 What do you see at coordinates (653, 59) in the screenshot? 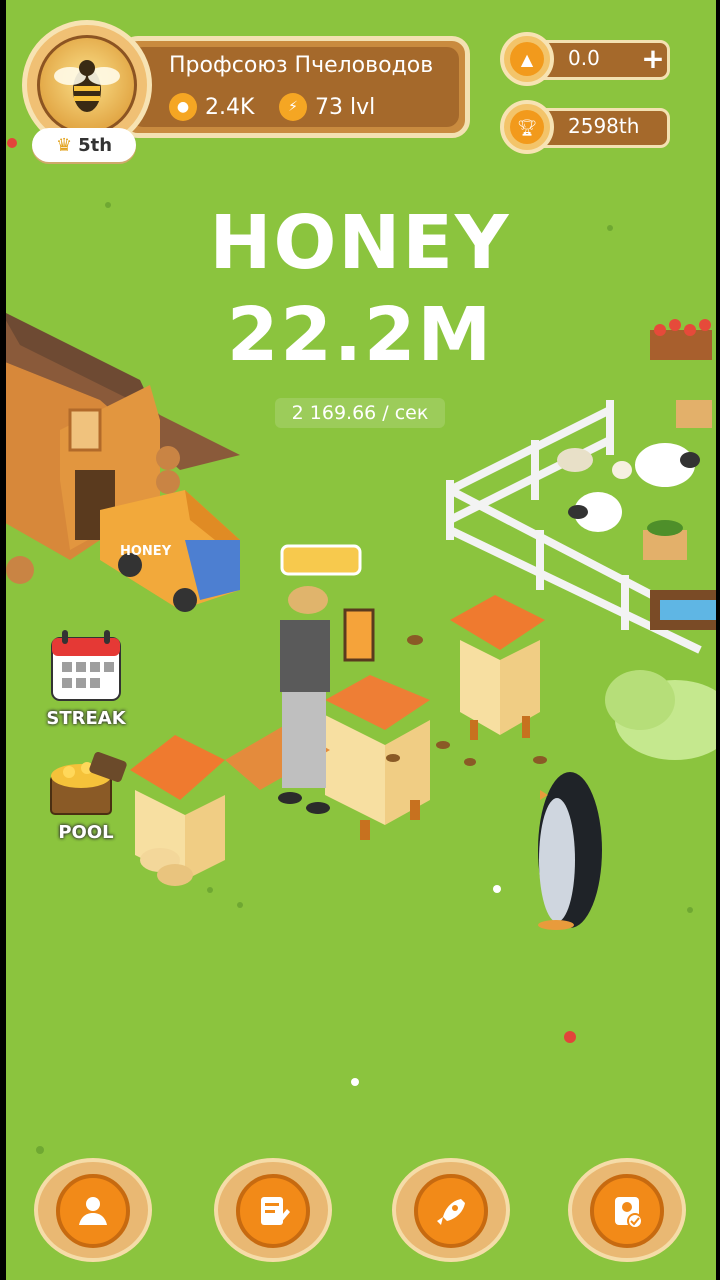
I see `add-coins-button: +` at bounding box center [653, 59].